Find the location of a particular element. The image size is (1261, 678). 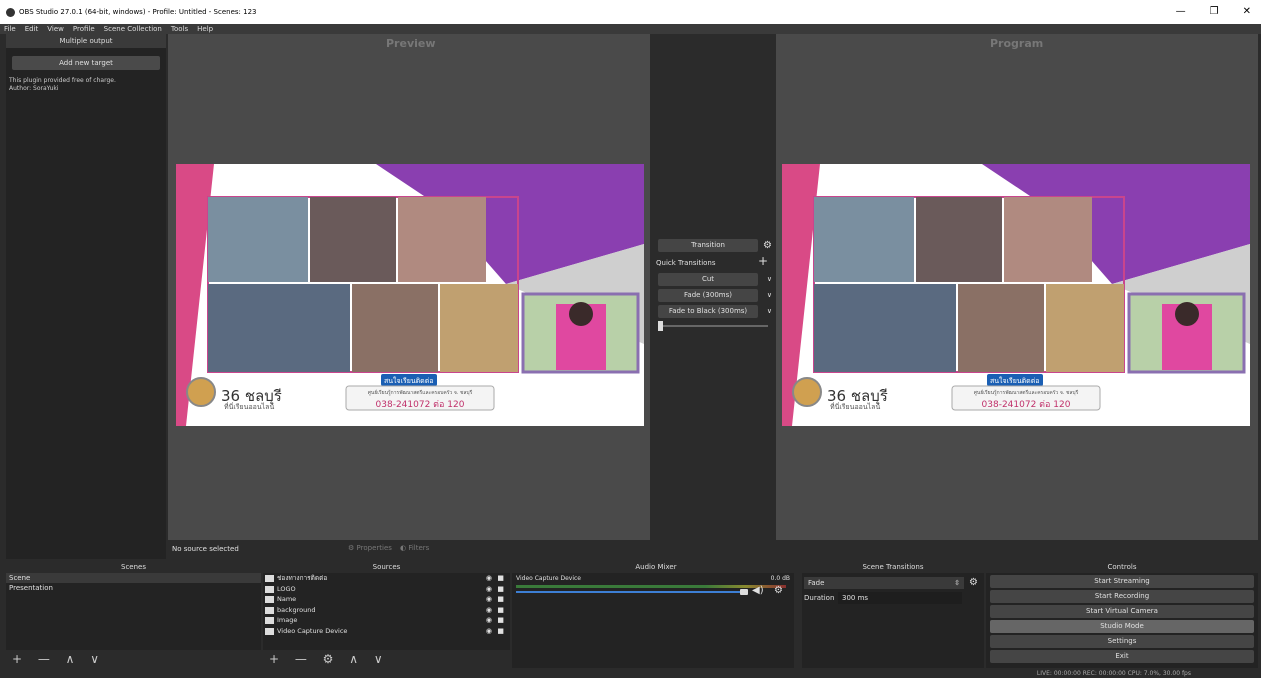

source-item-label: Image is located at coordinates (287, 620).